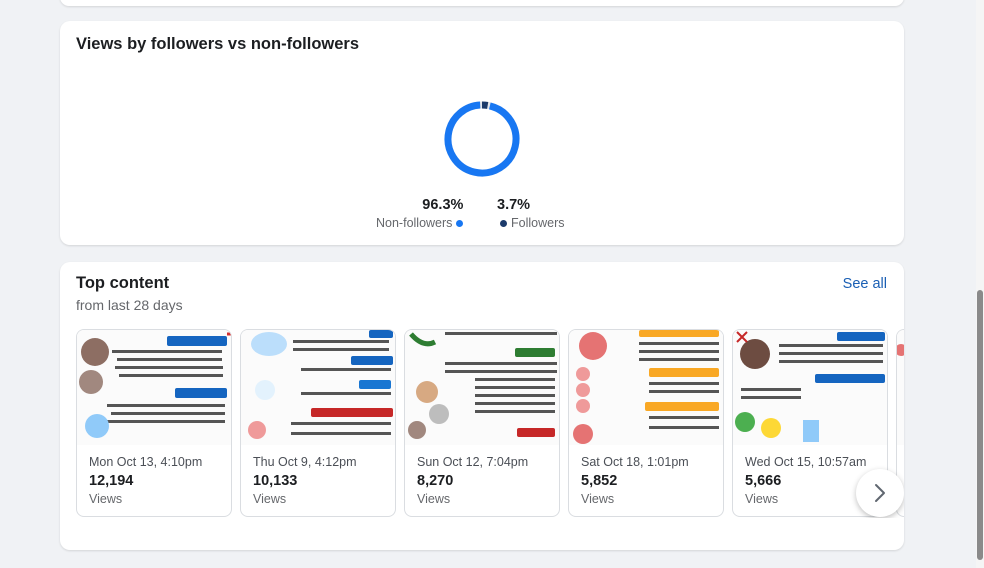  What do you see at coordinates (503, 223) in the screenshot?
I see `followers-legend-dot` at bounding box center [503, 223].